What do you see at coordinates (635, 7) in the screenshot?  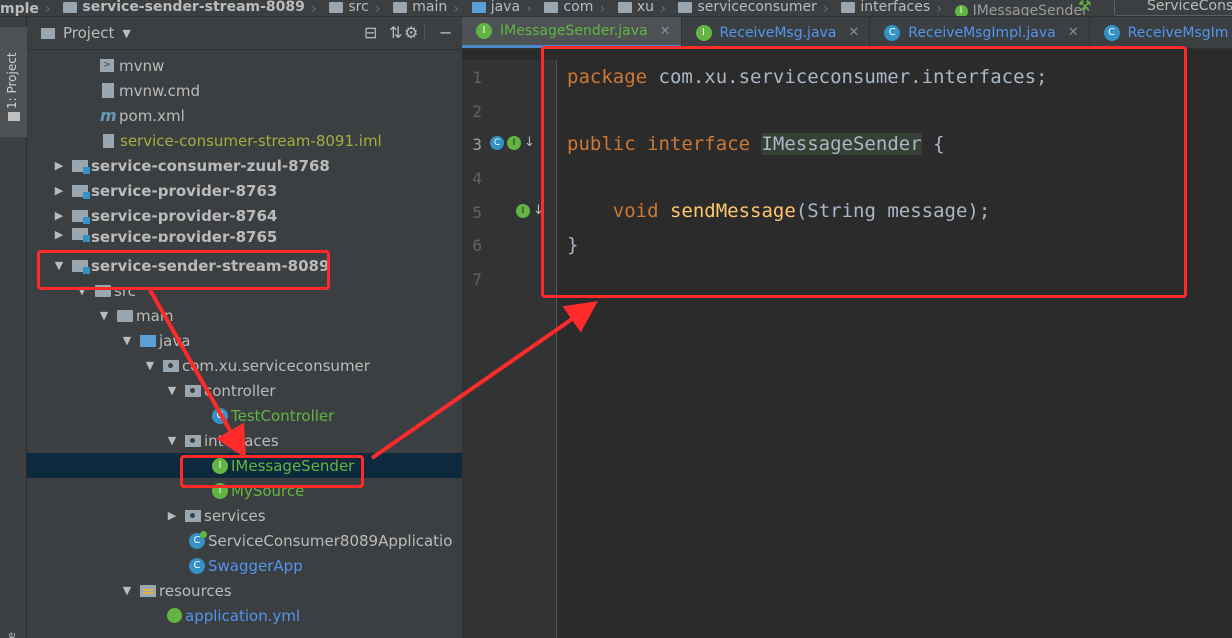 I see `breadcrumb-xu: xu` at bounding box center [635, 7].